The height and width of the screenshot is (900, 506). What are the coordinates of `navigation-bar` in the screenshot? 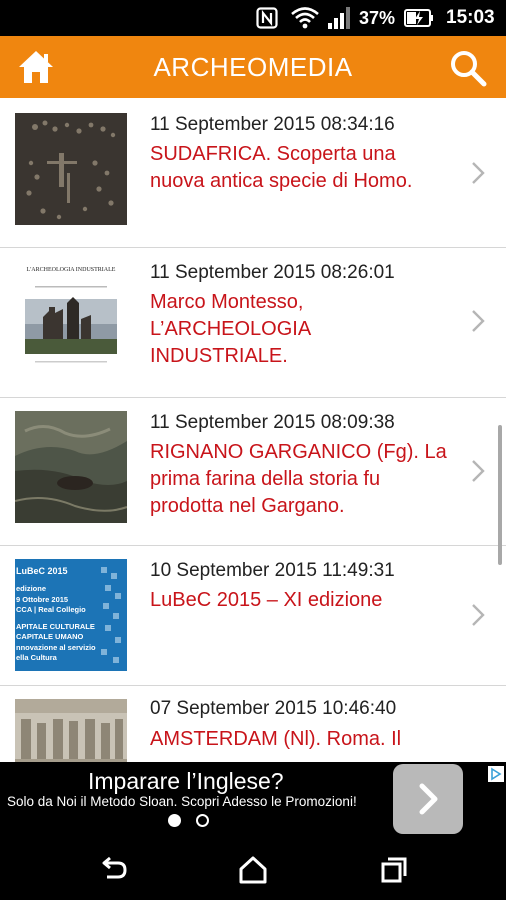 It's located at (253, 870).